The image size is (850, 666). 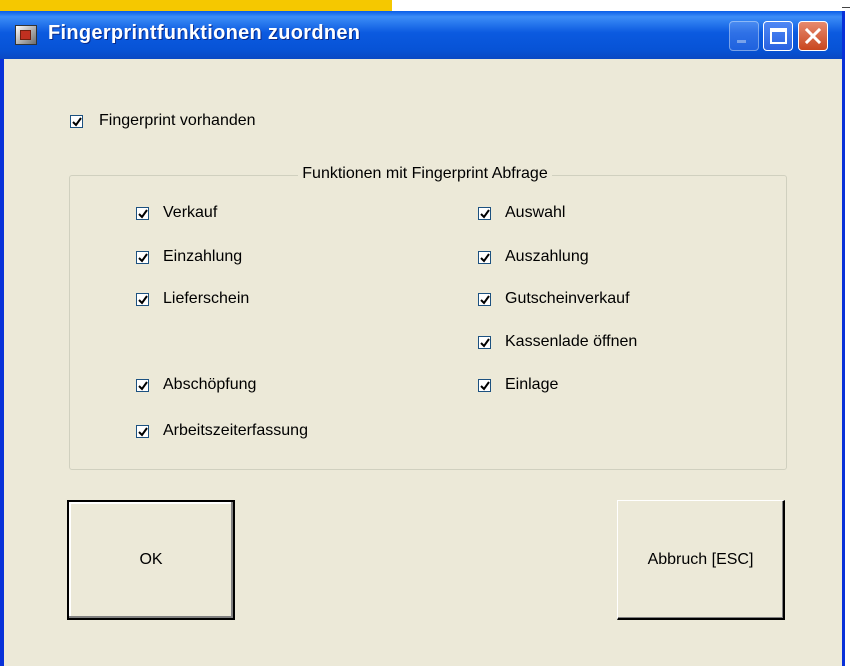 What do you see at coordinates (203, 256) in the screenshot?
I see `checkbox-label: Einzahlung` at bounding box center [203, 256].